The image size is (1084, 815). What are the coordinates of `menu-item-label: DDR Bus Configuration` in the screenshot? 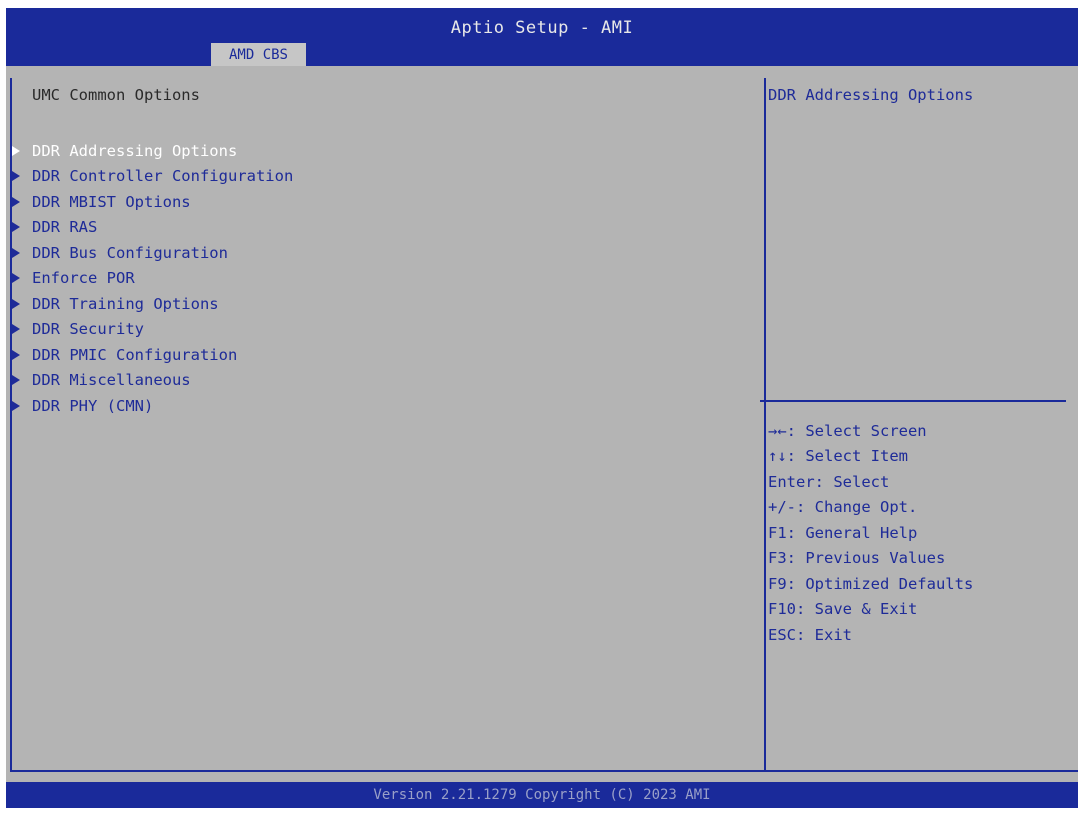 It's located at (130, 252).